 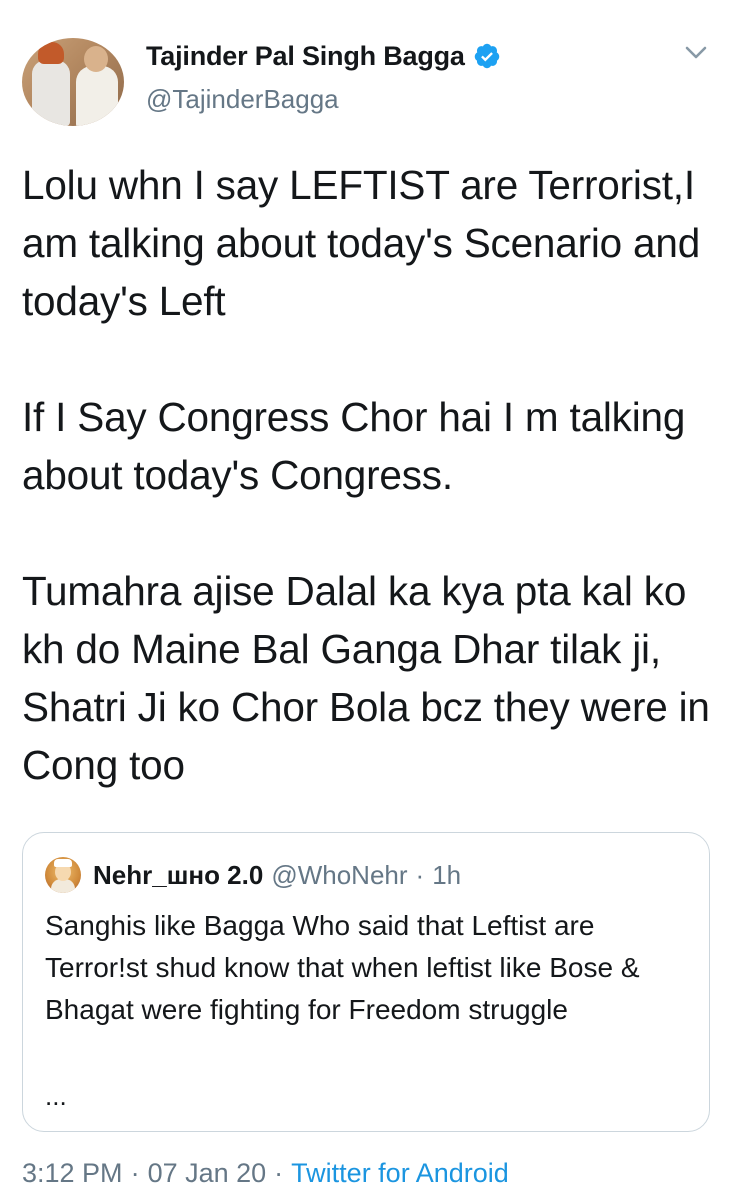 I want to click on quoted-tweet-header: Nehr_шно 2.0 @WhoNehr · 1h, so click(x=253, y=875).